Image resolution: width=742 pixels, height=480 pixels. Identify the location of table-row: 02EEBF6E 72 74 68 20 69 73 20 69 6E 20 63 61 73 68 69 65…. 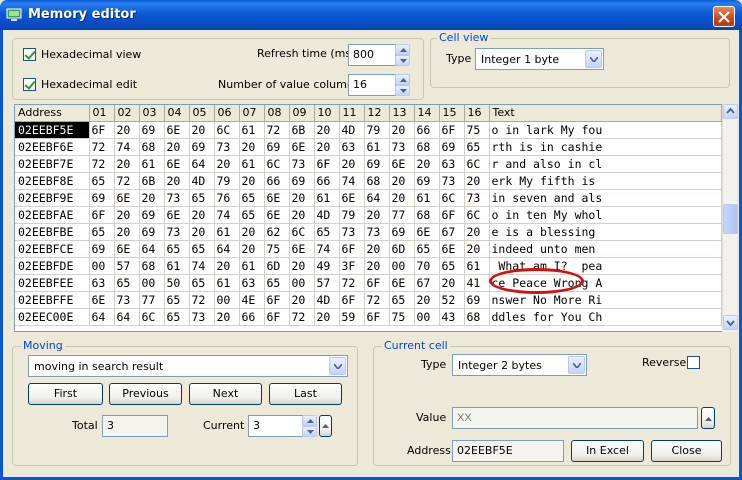
(368, 147).